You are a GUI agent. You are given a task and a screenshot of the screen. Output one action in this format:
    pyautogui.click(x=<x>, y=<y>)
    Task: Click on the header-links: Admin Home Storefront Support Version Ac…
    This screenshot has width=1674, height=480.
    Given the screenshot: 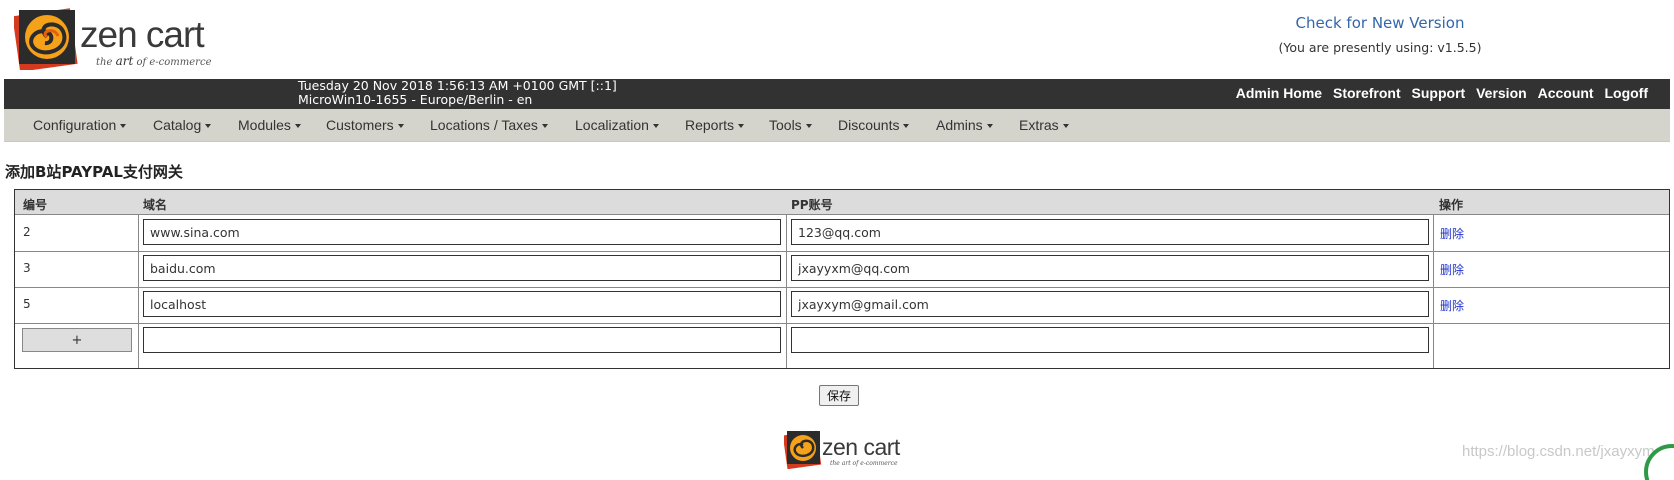 What is the action you would take?
    pyautogui.click(x=1438, y=93)
    